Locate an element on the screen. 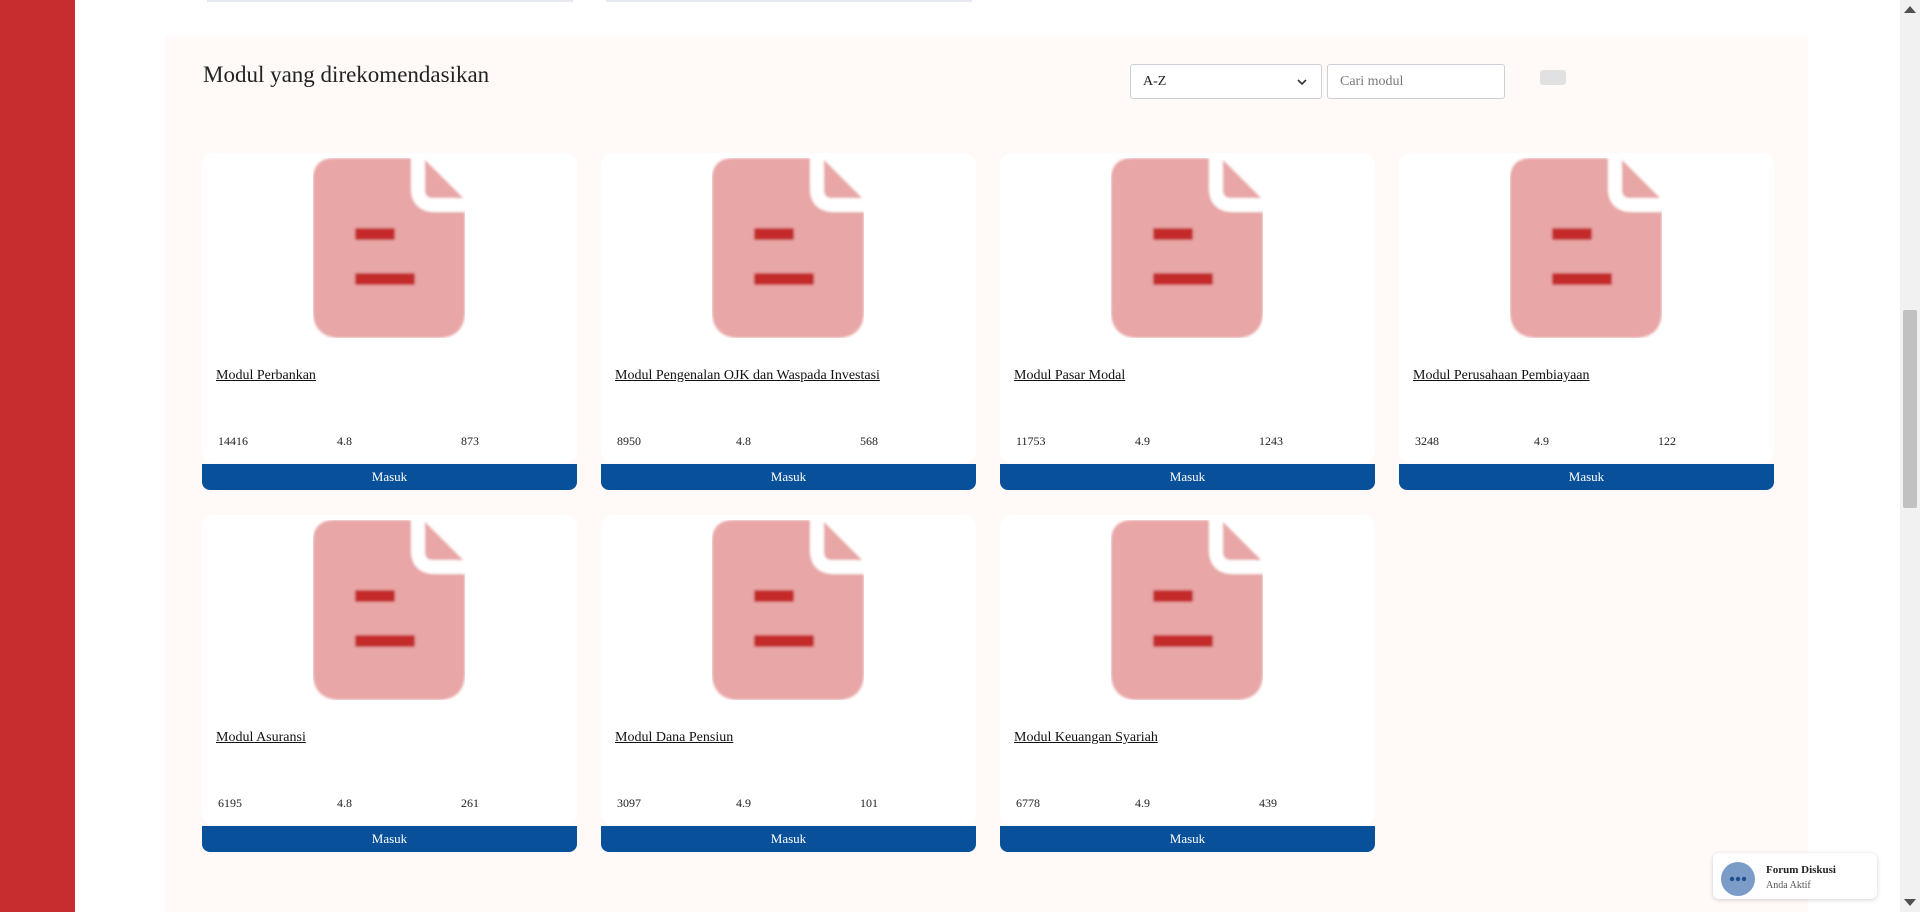 The image size is (1920, 912). scroll-down-arrow-icon is located at coordinates (1910, 902).